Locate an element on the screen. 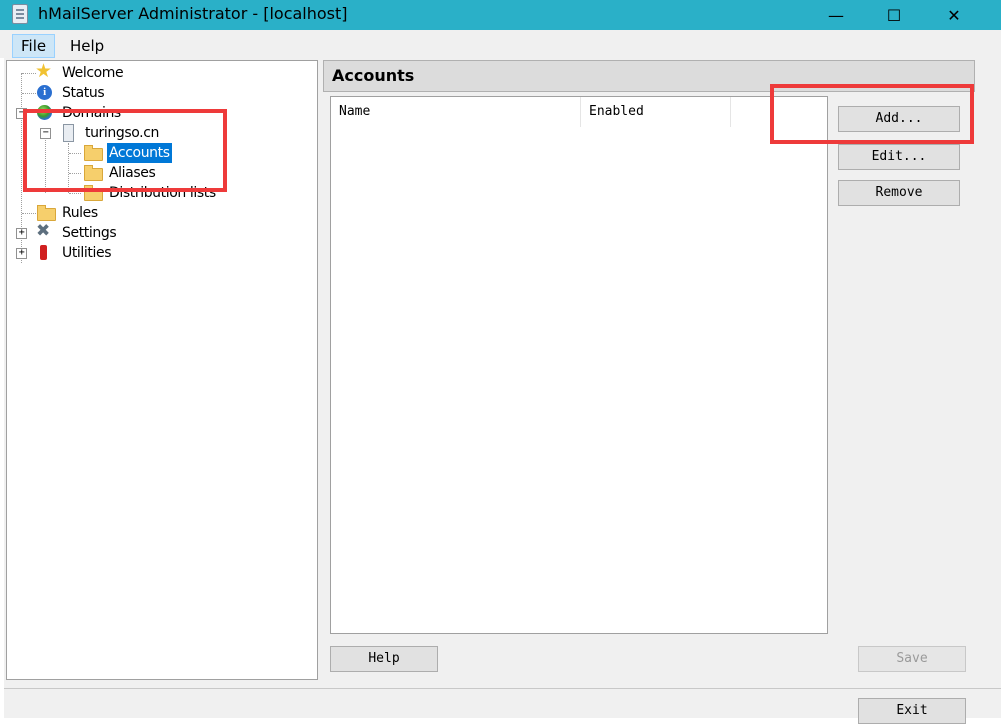 Image resolution: width=1001 pixels, height=724 pixels. menu-help: Help is located at coordinates (87, 46).